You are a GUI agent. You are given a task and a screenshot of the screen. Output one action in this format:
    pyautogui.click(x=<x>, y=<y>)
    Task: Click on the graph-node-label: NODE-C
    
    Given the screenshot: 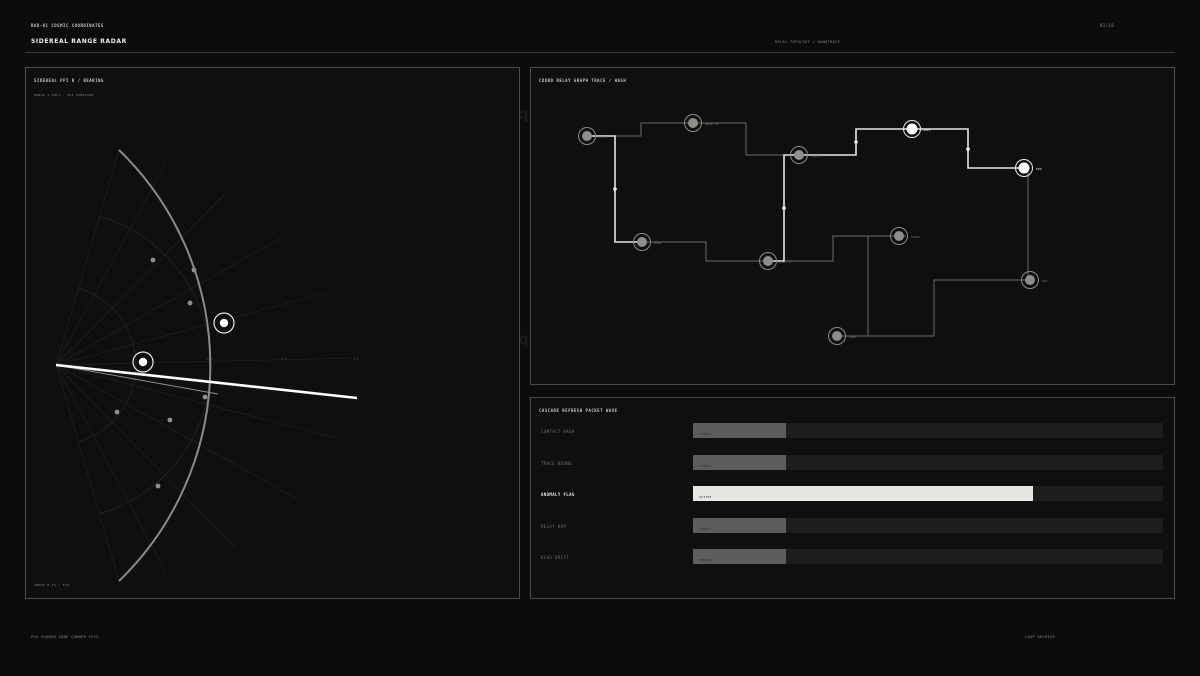 What is the action you would take?
    pyautogui.click(x=816, y=156)
    